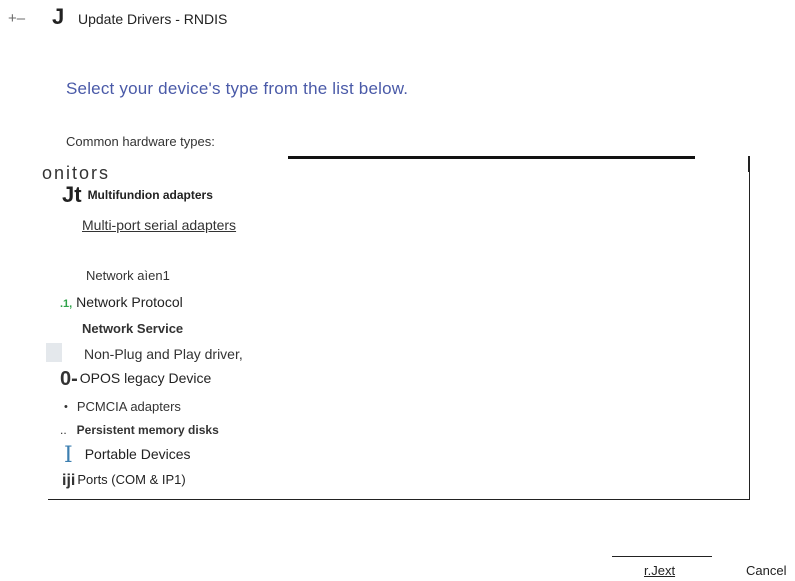  What do you see at coordinates (766, 570) in the screenshot?
I see `cancel-button: Cancel` at bounding box center [766, 570].